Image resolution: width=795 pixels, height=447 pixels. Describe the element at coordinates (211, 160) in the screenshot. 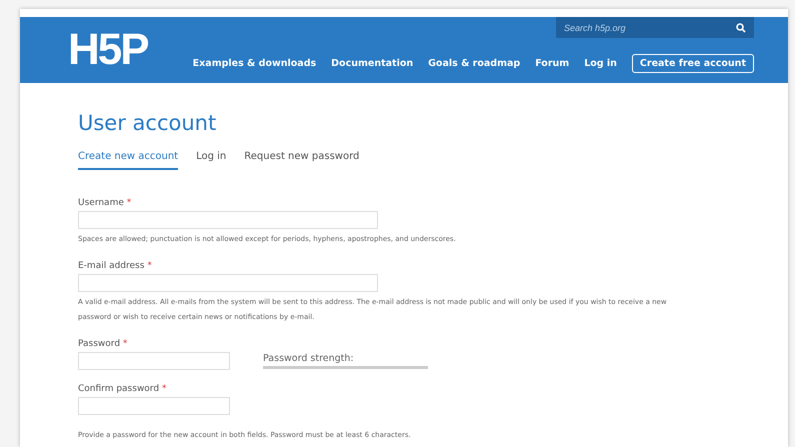

I see `tab: Log in` at that location.